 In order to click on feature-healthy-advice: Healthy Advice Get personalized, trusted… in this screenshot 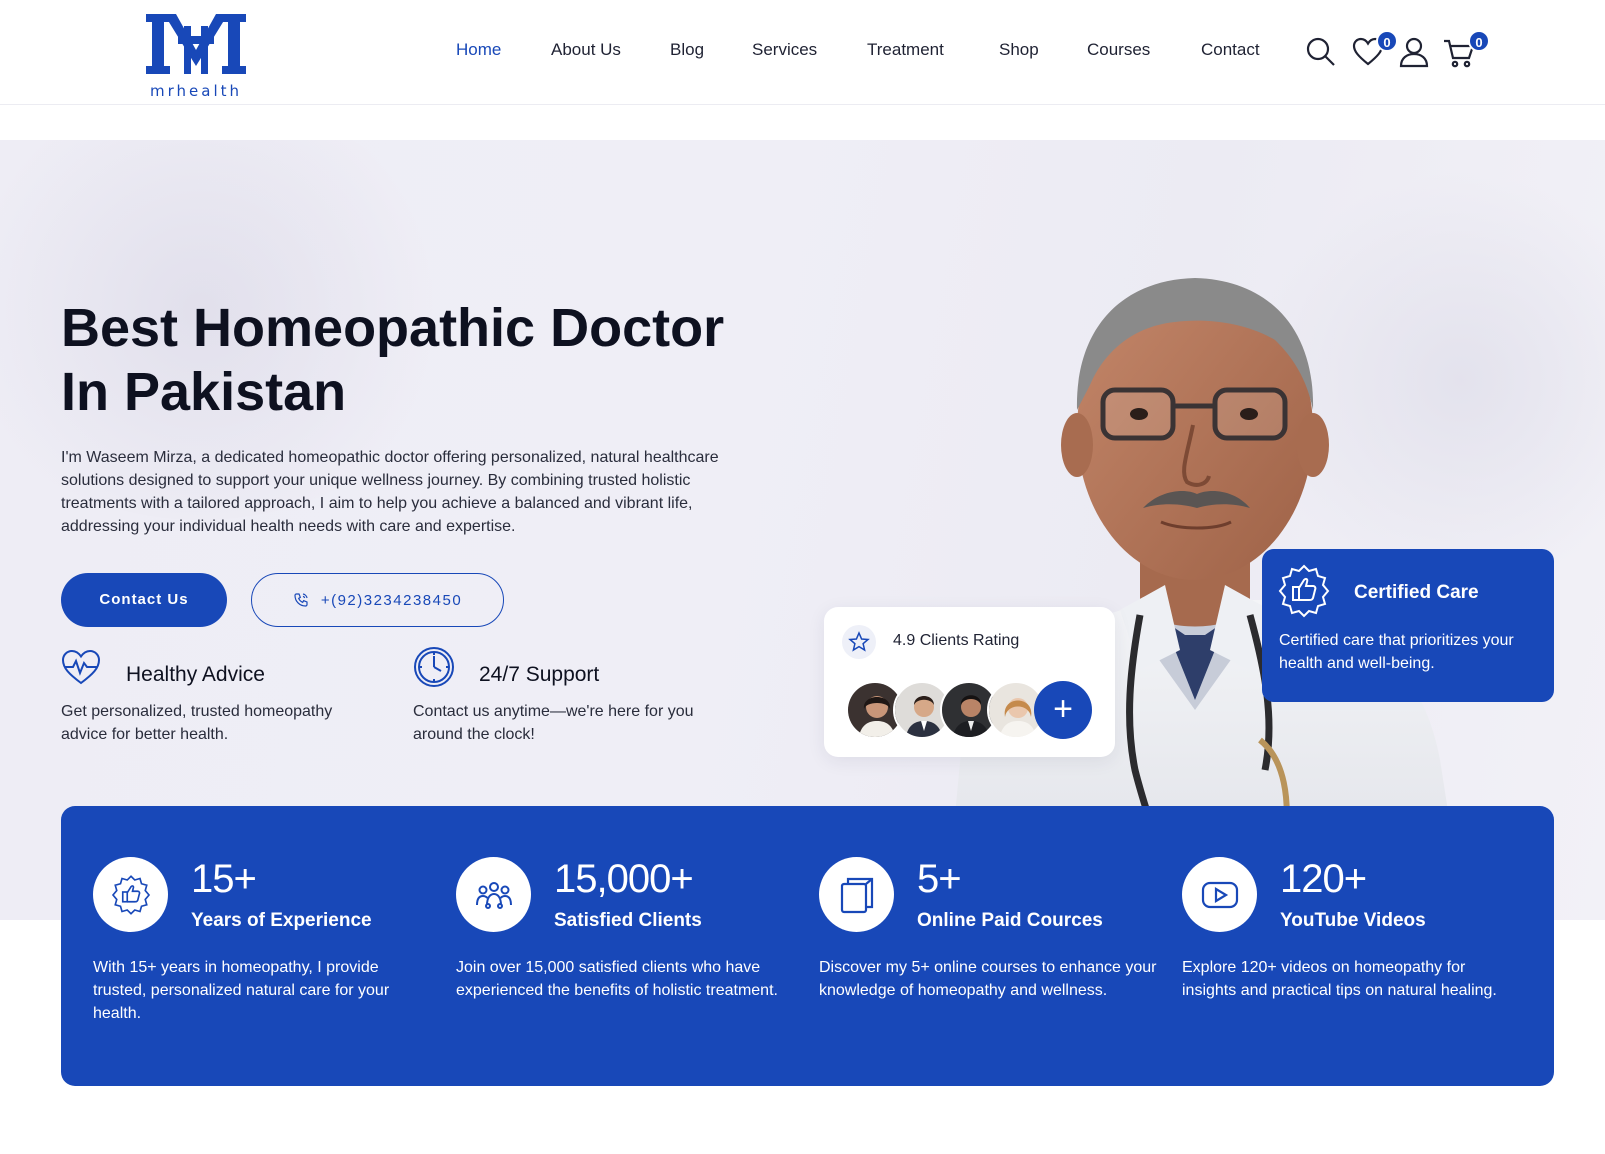, I will do `click(231, 704)`.